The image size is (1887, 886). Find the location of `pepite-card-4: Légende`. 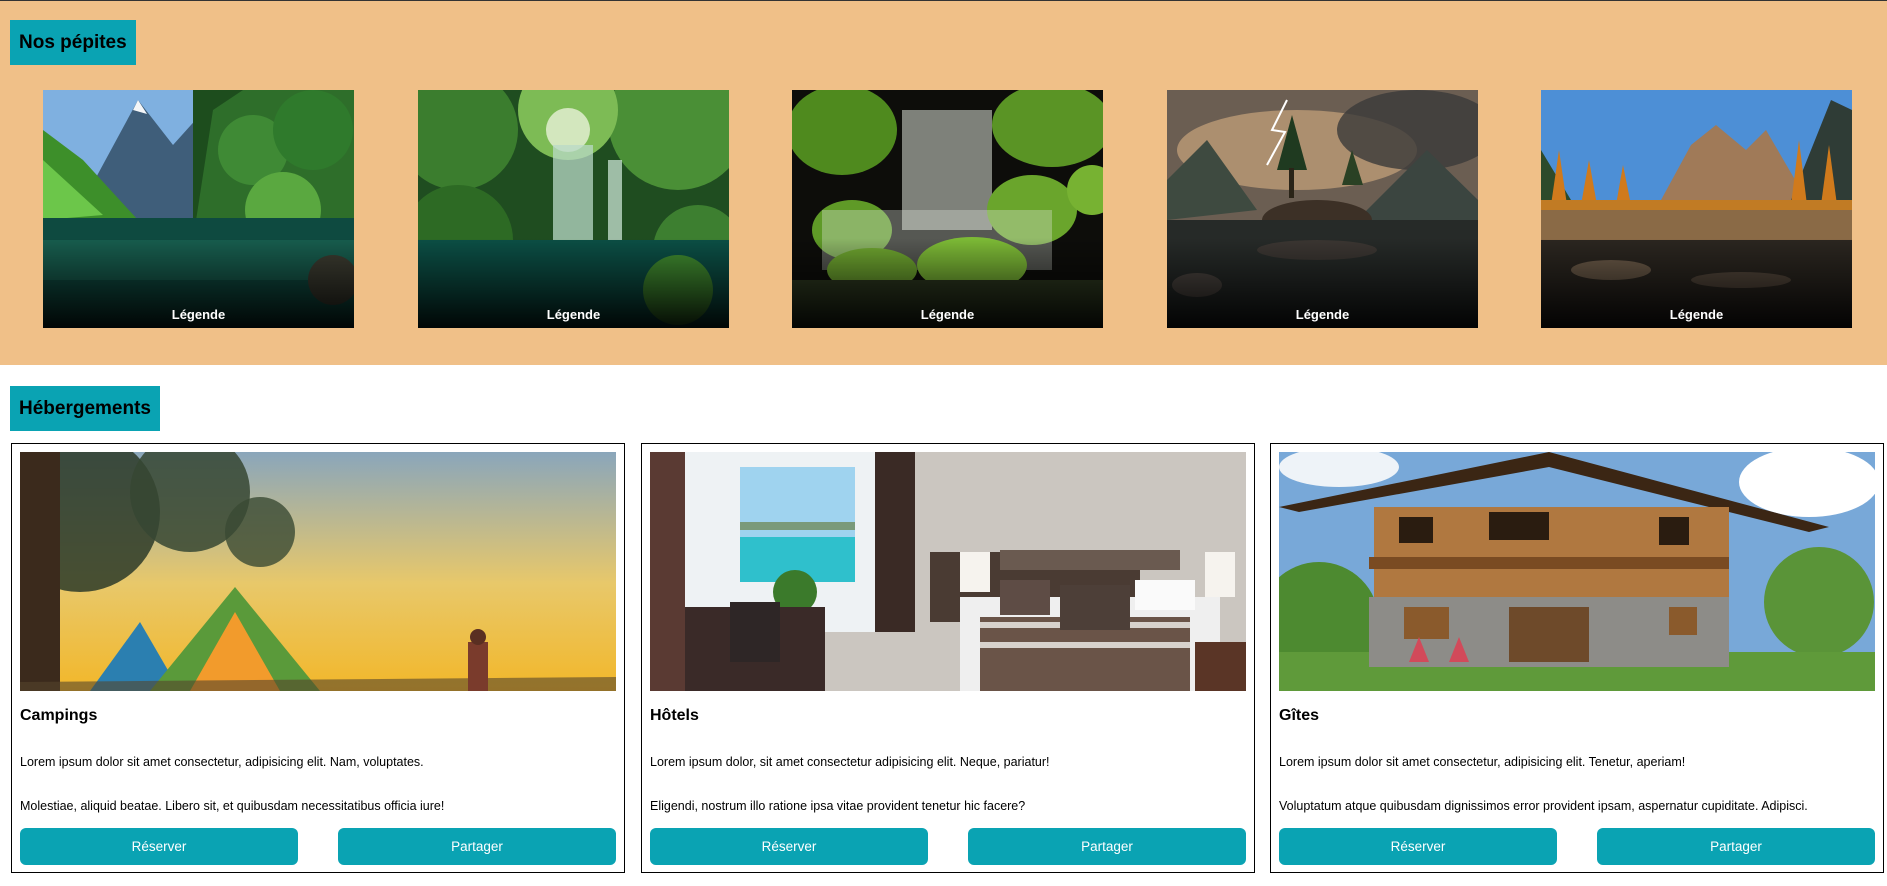

pepite-card-4: Légende is located at coordinates (1322, 209).